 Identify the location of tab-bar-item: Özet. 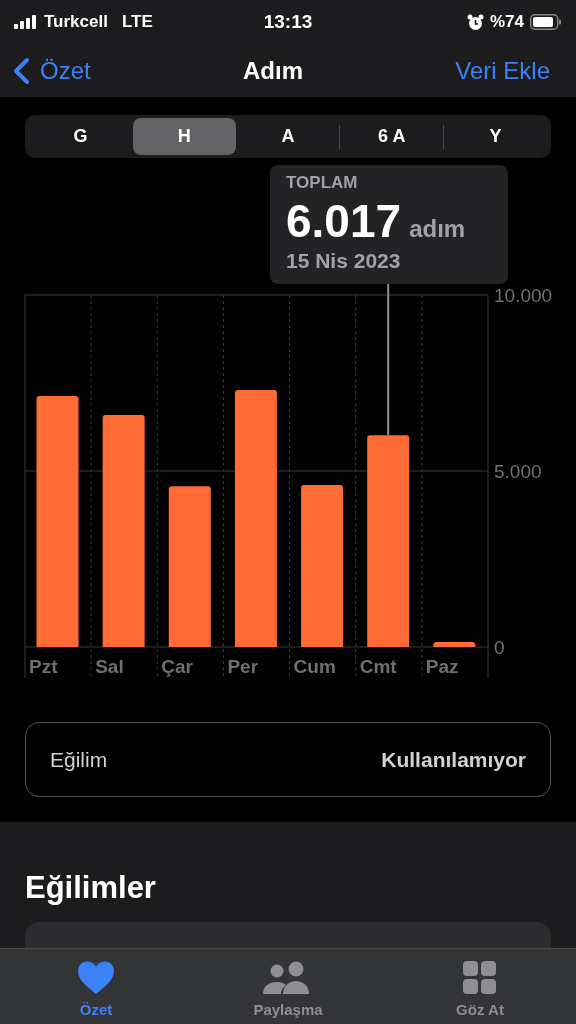
(96, 986).